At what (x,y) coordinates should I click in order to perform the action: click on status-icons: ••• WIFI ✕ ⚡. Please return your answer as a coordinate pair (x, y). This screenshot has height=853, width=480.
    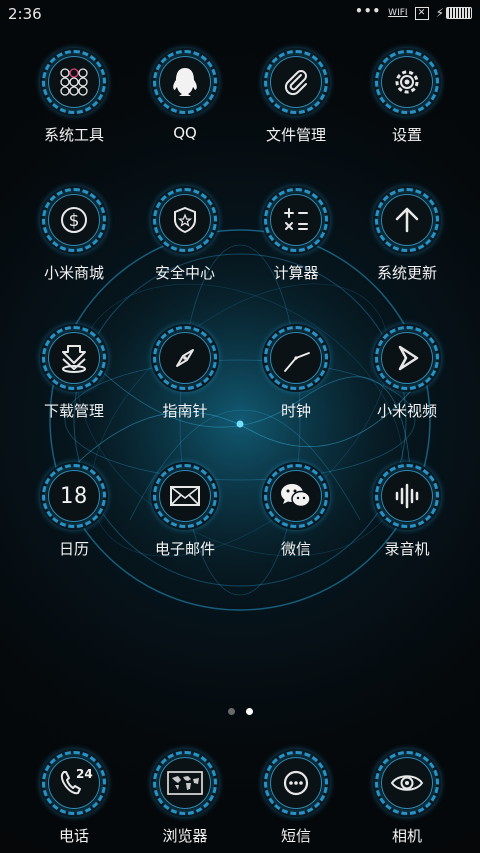
    Looking at the image, I should click on (413, 12).